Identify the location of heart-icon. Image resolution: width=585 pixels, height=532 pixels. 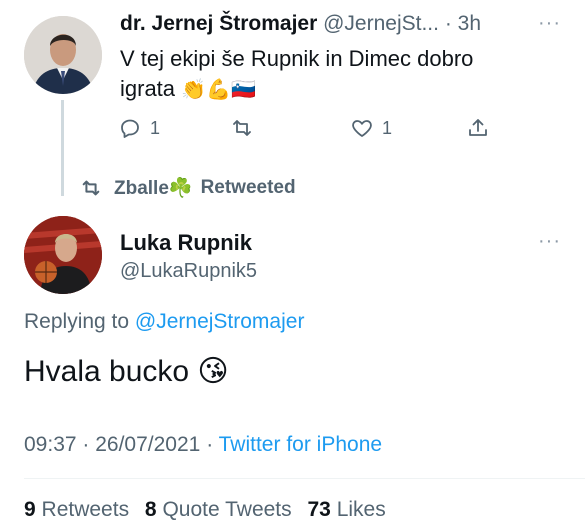
(362, 128).